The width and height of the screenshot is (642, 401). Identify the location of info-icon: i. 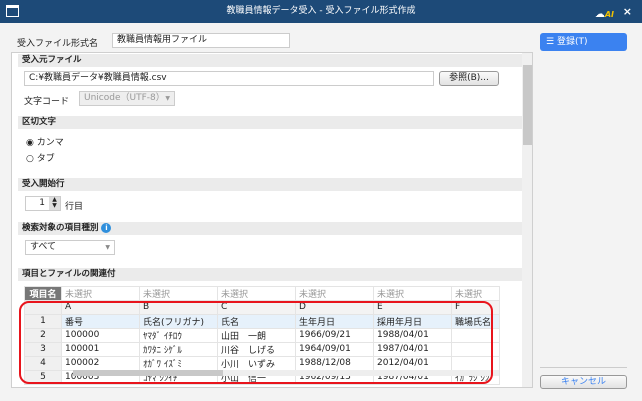
(106, 228).